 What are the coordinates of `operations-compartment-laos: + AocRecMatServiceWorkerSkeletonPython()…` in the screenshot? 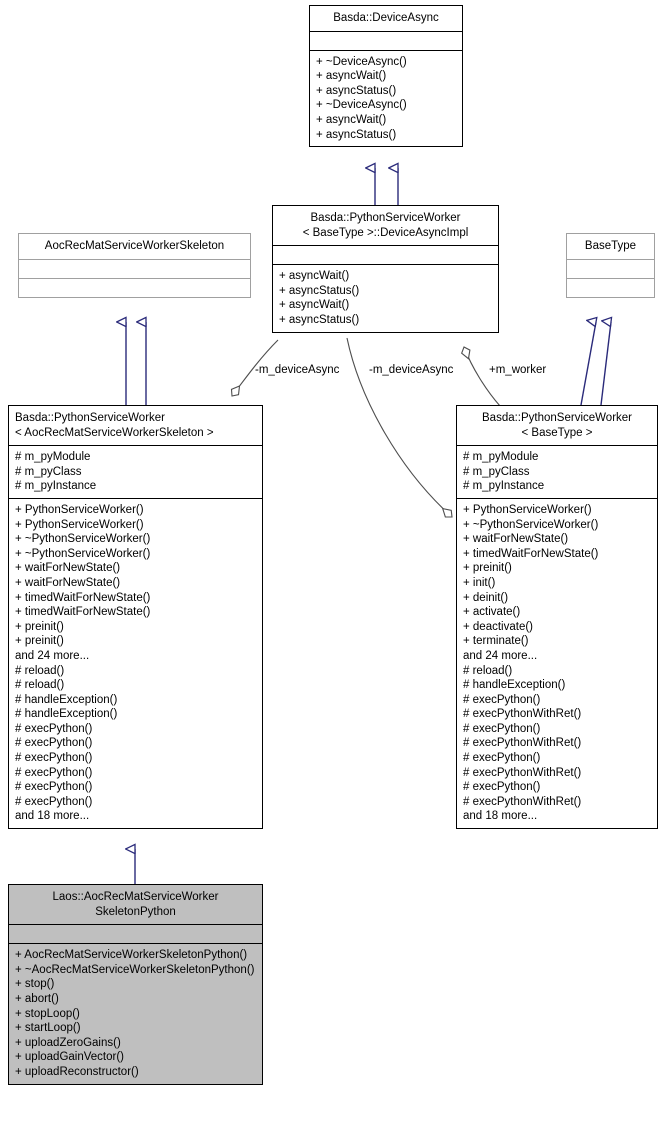 It's located at (135, 1013).